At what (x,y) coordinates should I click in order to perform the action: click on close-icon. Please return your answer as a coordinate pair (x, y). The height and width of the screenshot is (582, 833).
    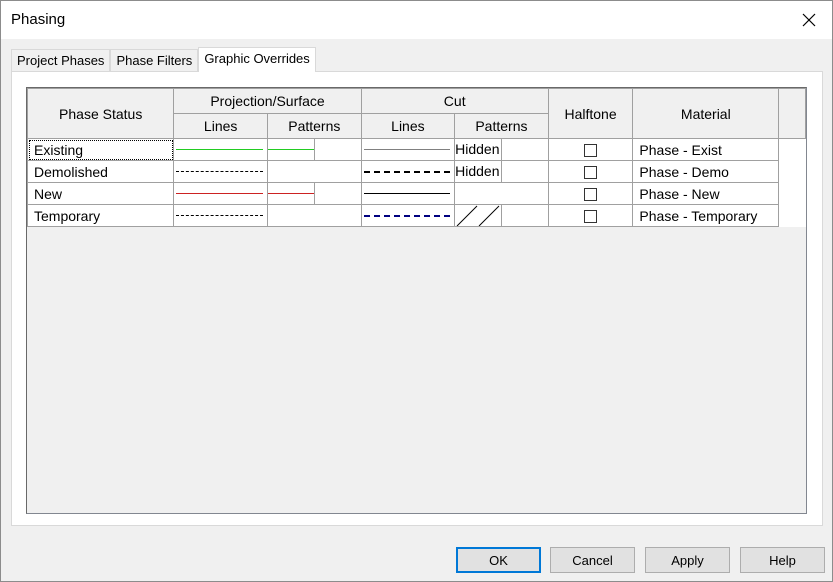
    Looking at the image, I should click on (809, 20).